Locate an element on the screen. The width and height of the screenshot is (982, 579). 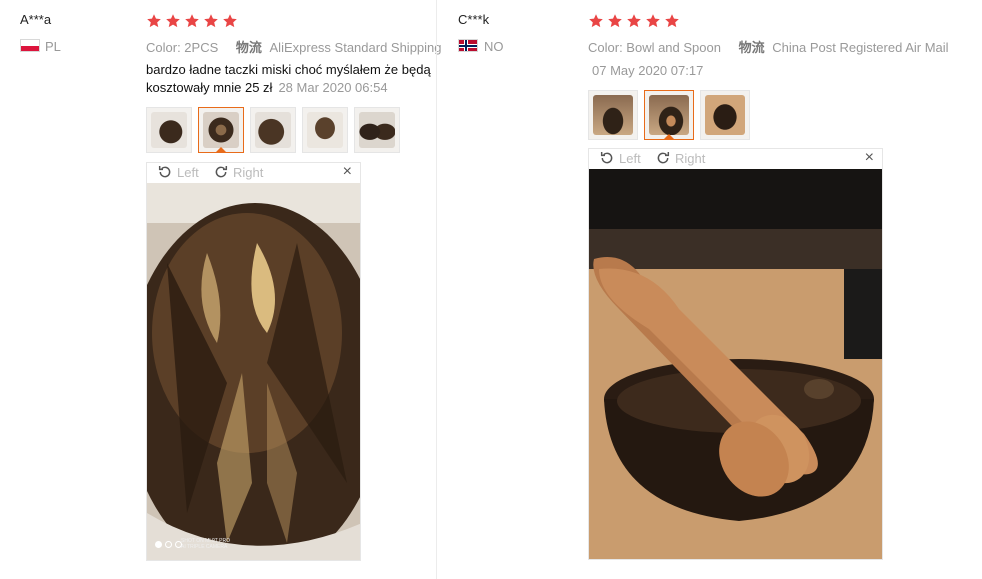
sku-color: Color: Bowl and Spoon is located at coordinates (654, 47).